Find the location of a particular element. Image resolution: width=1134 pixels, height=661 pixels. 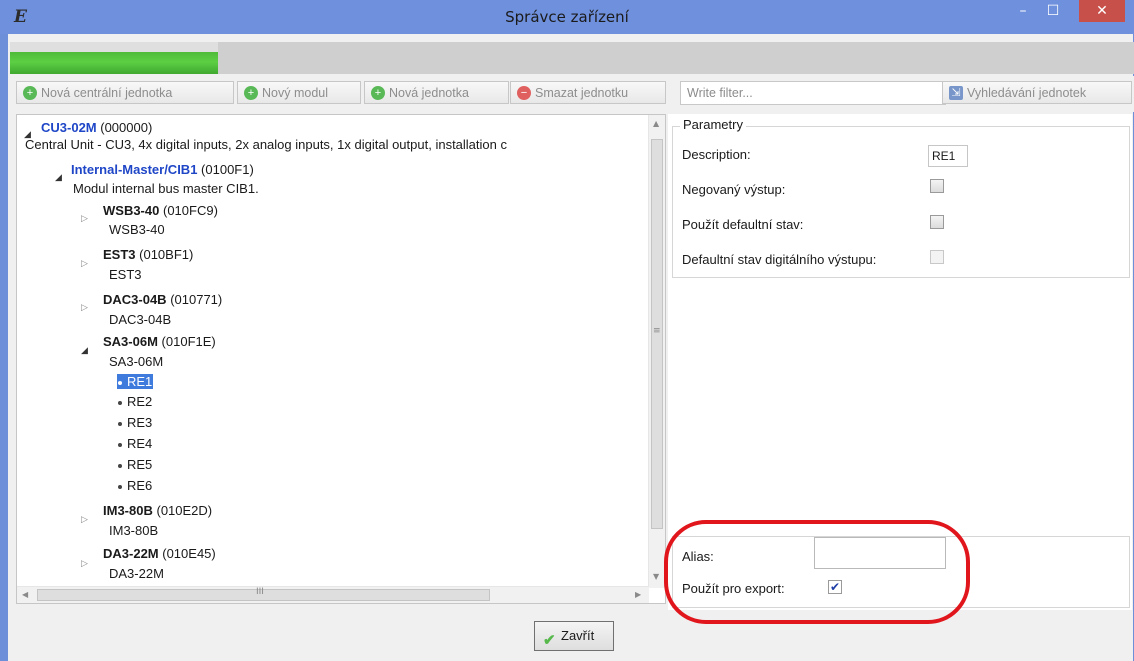

use-default-state-label: Použít defaultní stav: is located at coordinates (743, 224).